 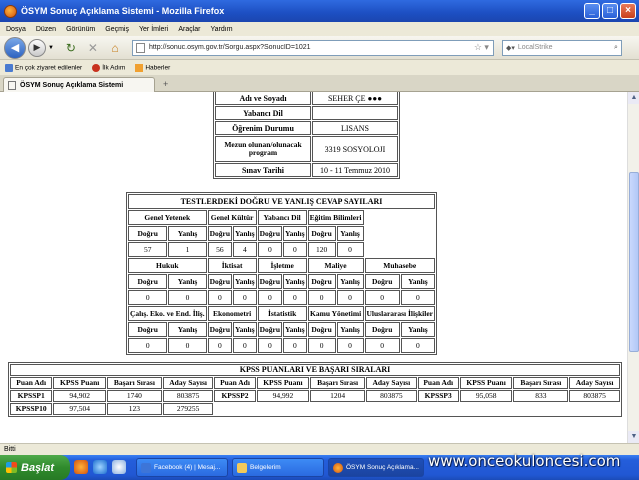 I want to click on quick-launch, so click(x=100, y=467).